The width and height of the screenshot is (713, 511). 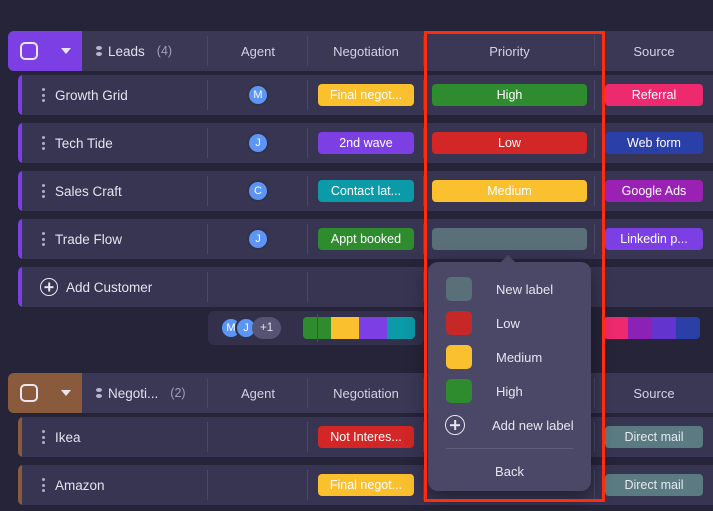 What do you see at coordinates (118, 239) in the screenshot?
I see `row-name-cell: Trade Flow` at bounding box center [118, 239].